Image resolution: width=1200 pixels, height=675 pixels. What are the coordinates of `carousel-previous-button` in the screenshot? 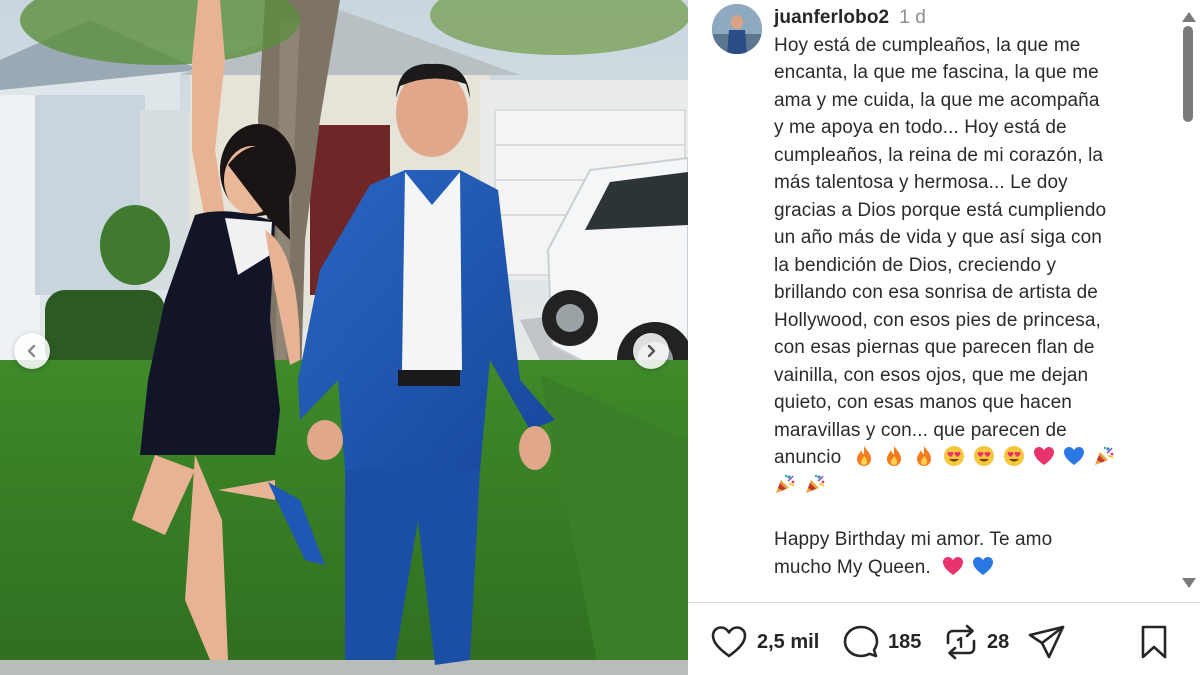 It's located at (32, 351).